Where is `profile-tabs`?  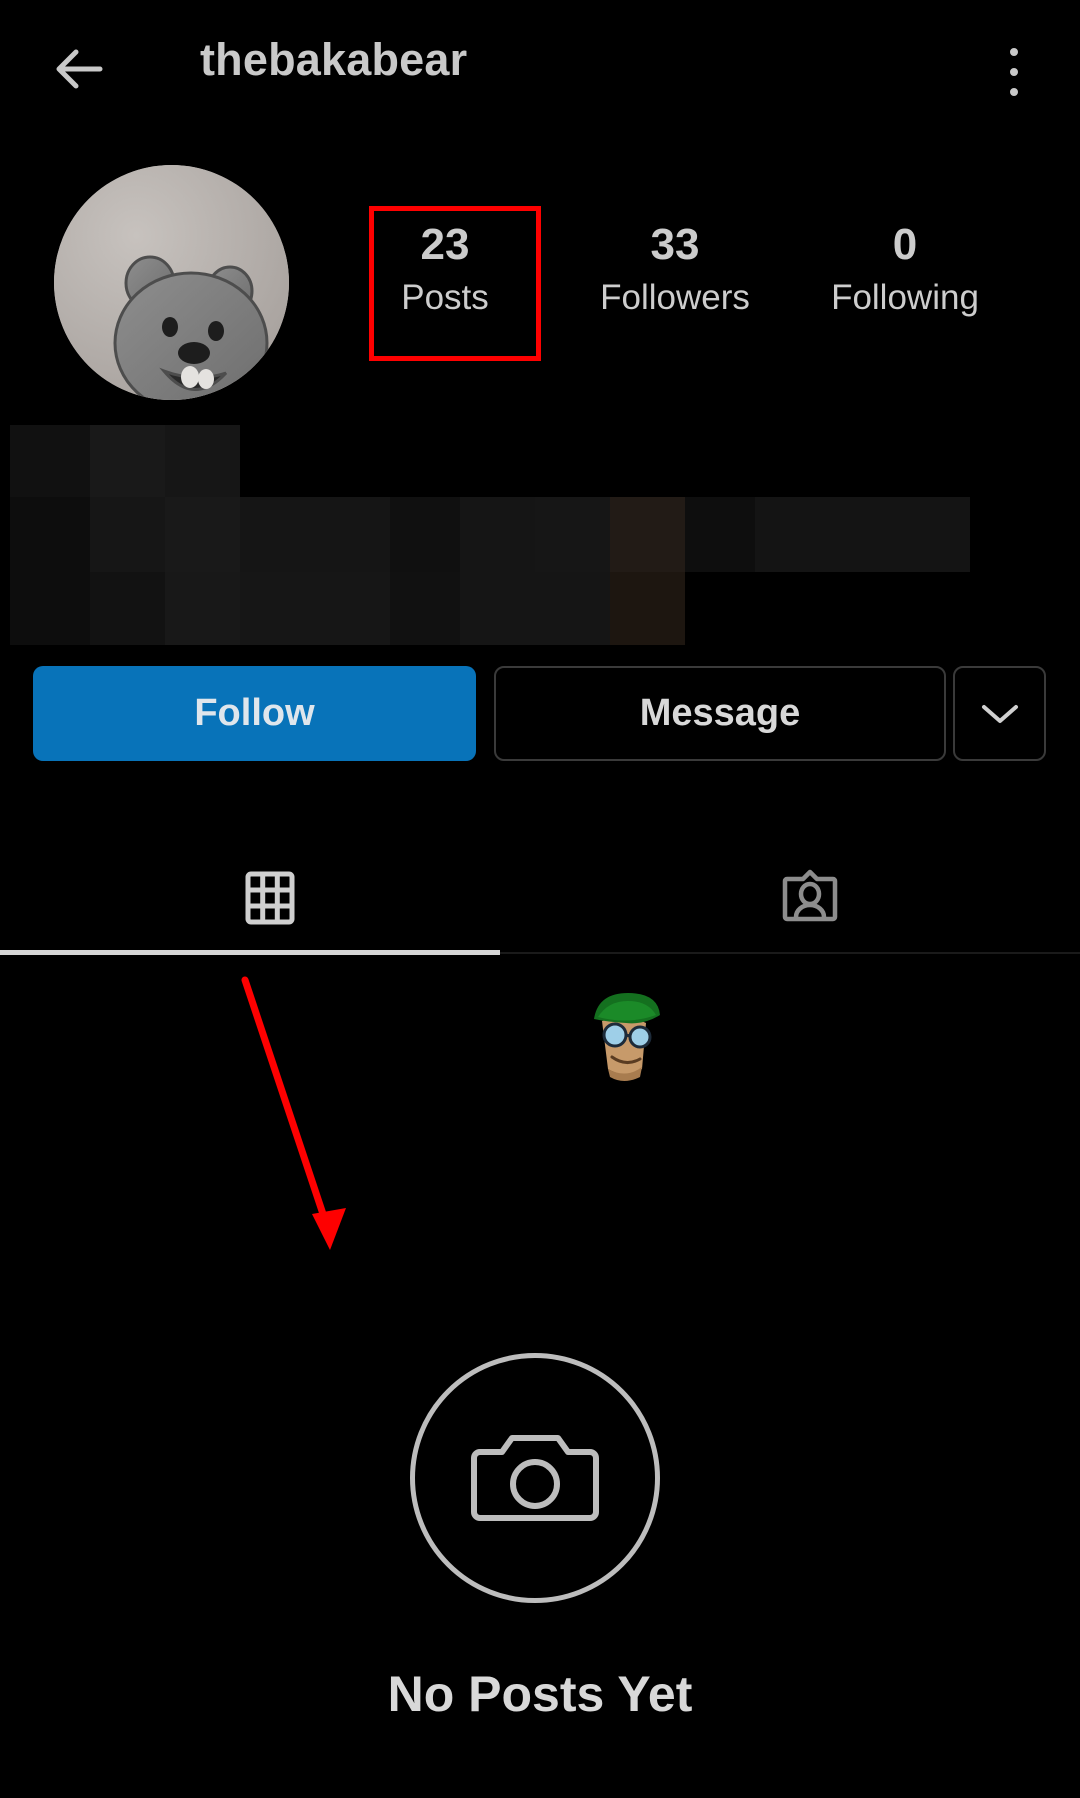
profile-tabs is located at coordinates (540, 900).